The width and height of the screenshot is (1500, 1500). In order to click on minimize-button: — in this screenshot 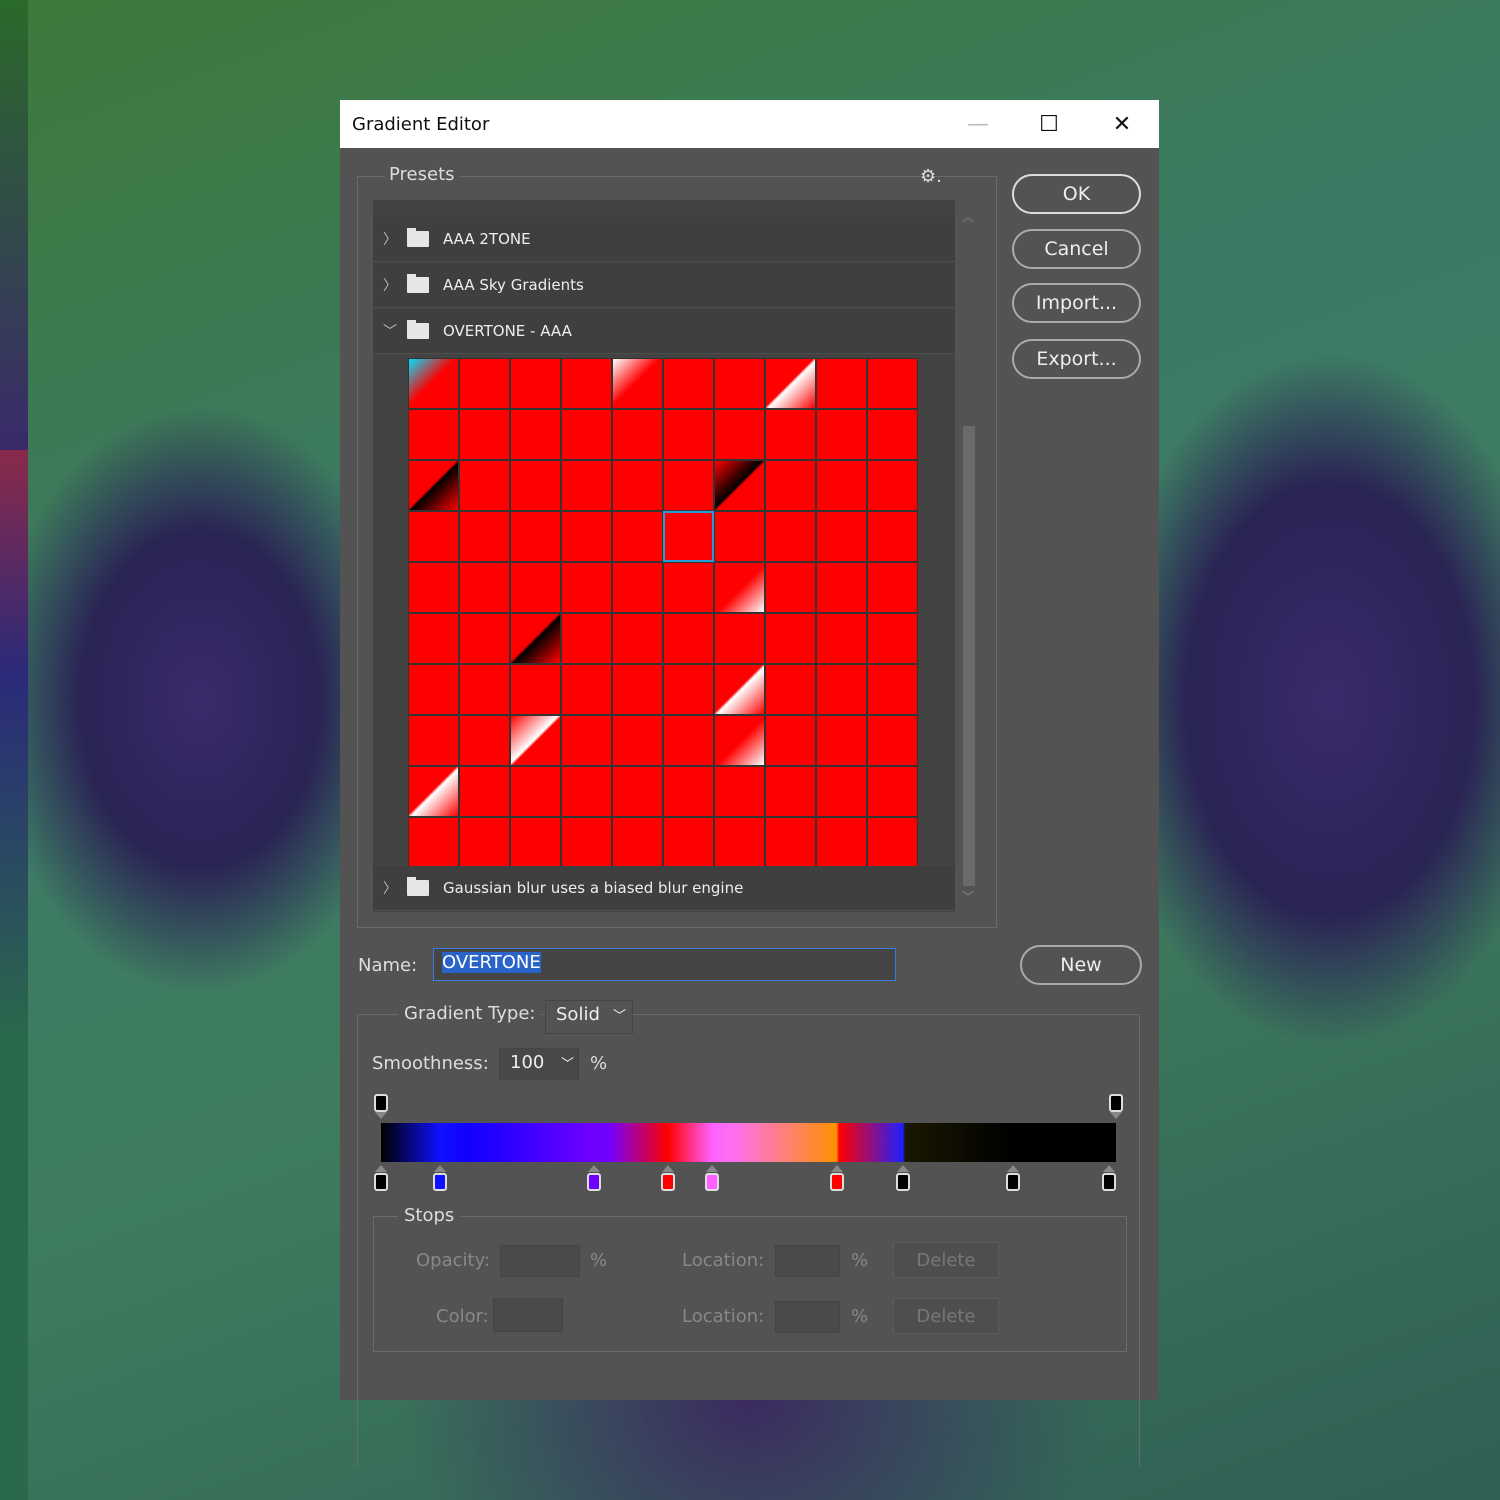, I will do `click(978, 124)`.